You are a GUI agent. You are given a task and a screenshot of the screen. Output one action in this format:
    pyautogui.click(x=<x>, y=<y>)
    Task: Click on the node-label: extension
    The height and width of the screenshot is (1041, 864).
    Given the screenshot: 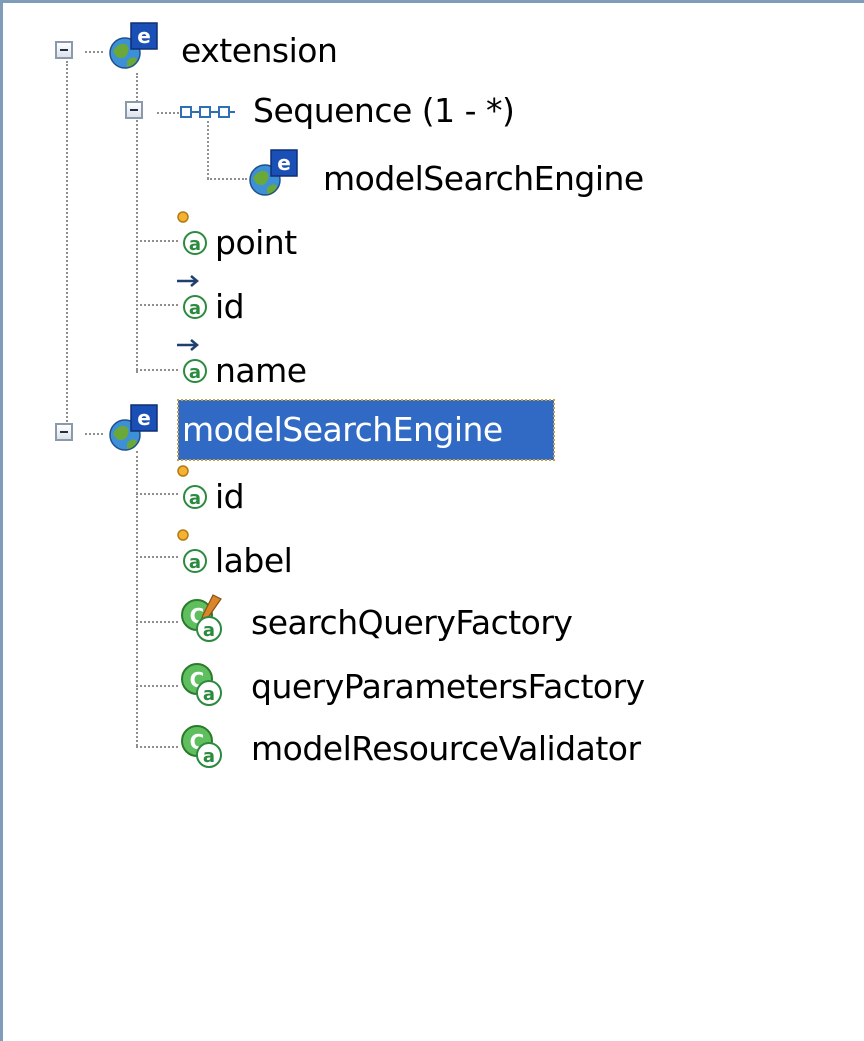 What is the action you would take?
    pyautogui.click(x=259, y=50)
    